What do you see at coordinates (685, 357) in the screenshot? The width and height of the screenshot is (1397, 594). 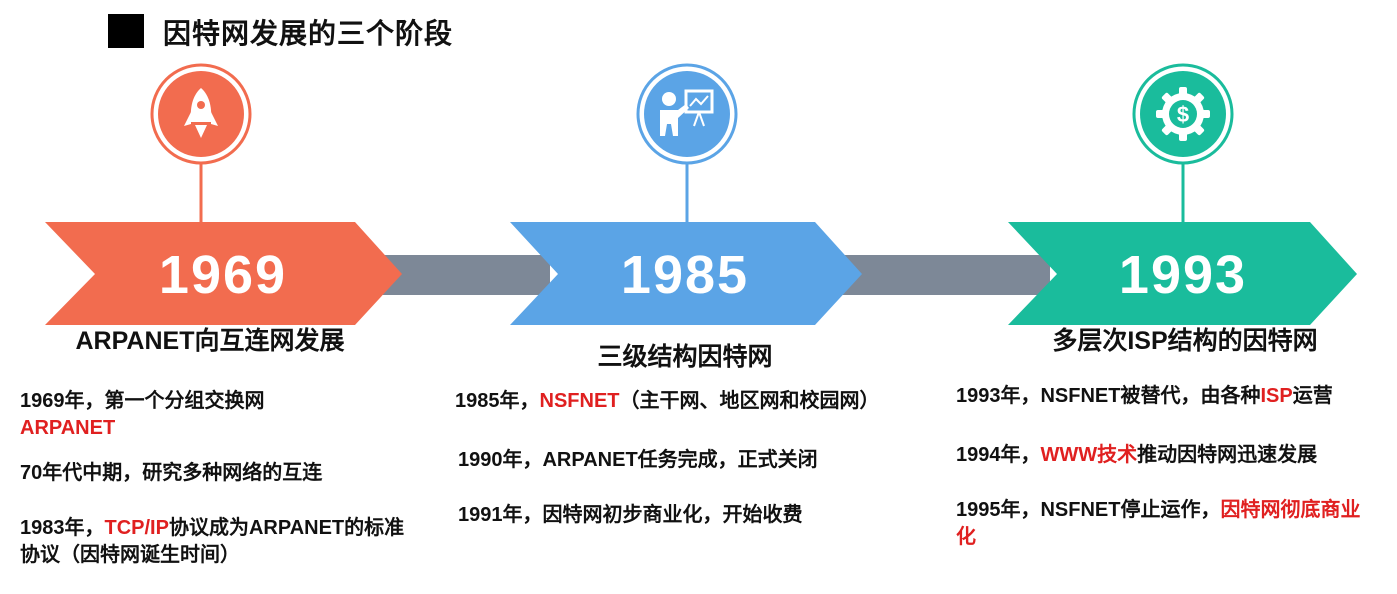 I see `stage-title-2: 三级结构因特网` at bounding box center [685, 357].